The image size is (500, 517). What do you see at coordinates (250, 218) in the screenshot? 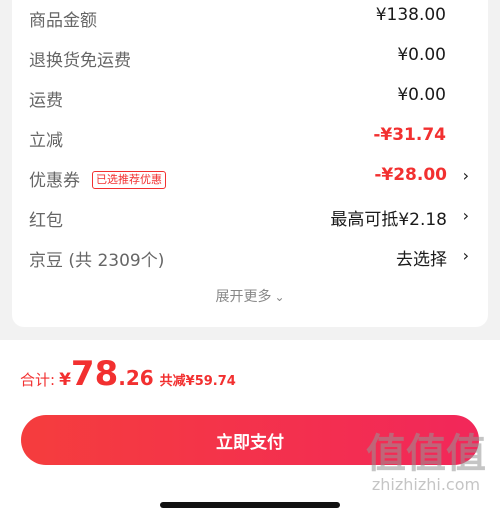
I see `row-red-packet: 红包 最高可抵¥2.18 ›` at bounding box center [250, 218].